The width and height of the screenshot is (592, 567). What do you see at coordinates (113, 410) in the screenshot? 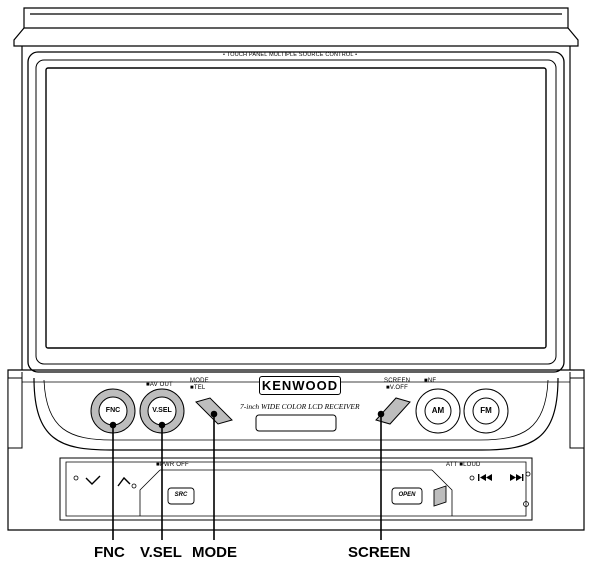
I see `fnc-button-label: FNC` at bounding box center [113, 410].